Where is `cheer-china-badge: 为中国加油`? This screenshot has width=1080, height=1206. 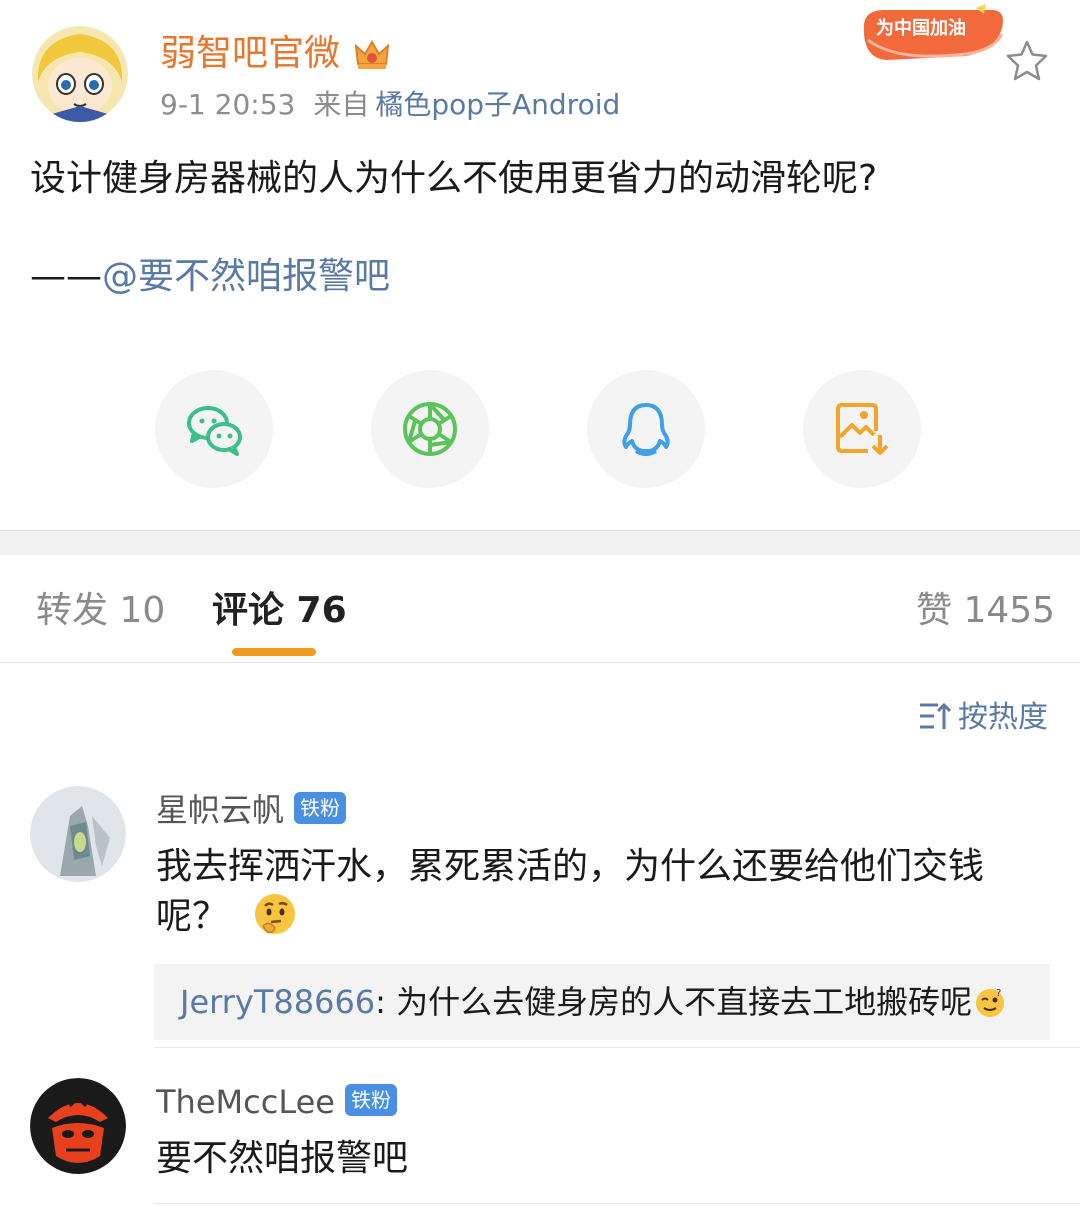
cheer-china-badge: 为中国加油 is located at coordinates (932, 36).